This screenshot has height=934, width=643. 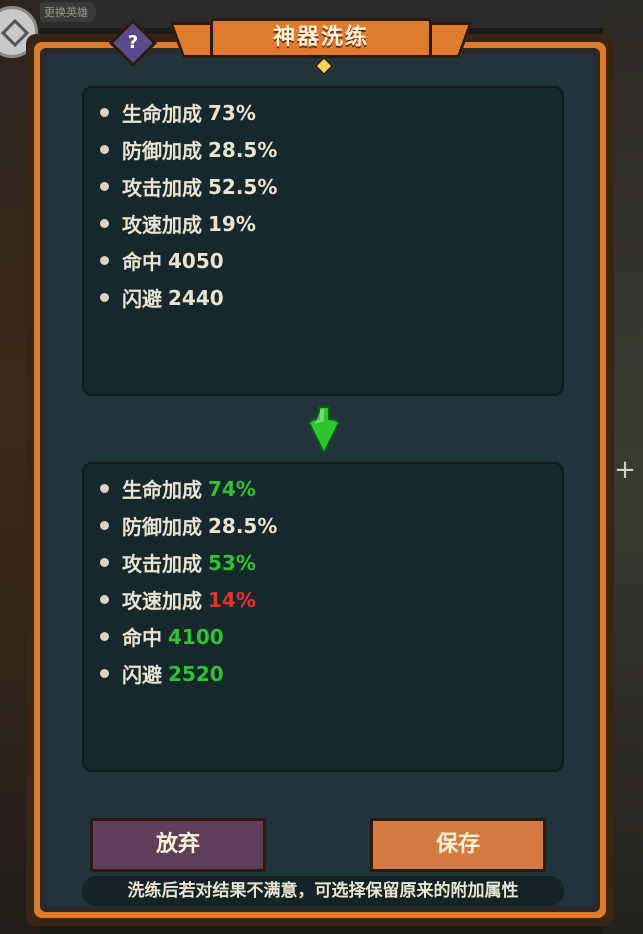 What do you see at coordinates (196, 673) in the screenshot?
I see `stat-value-increased: 2520` at bounding box center [196, 673].